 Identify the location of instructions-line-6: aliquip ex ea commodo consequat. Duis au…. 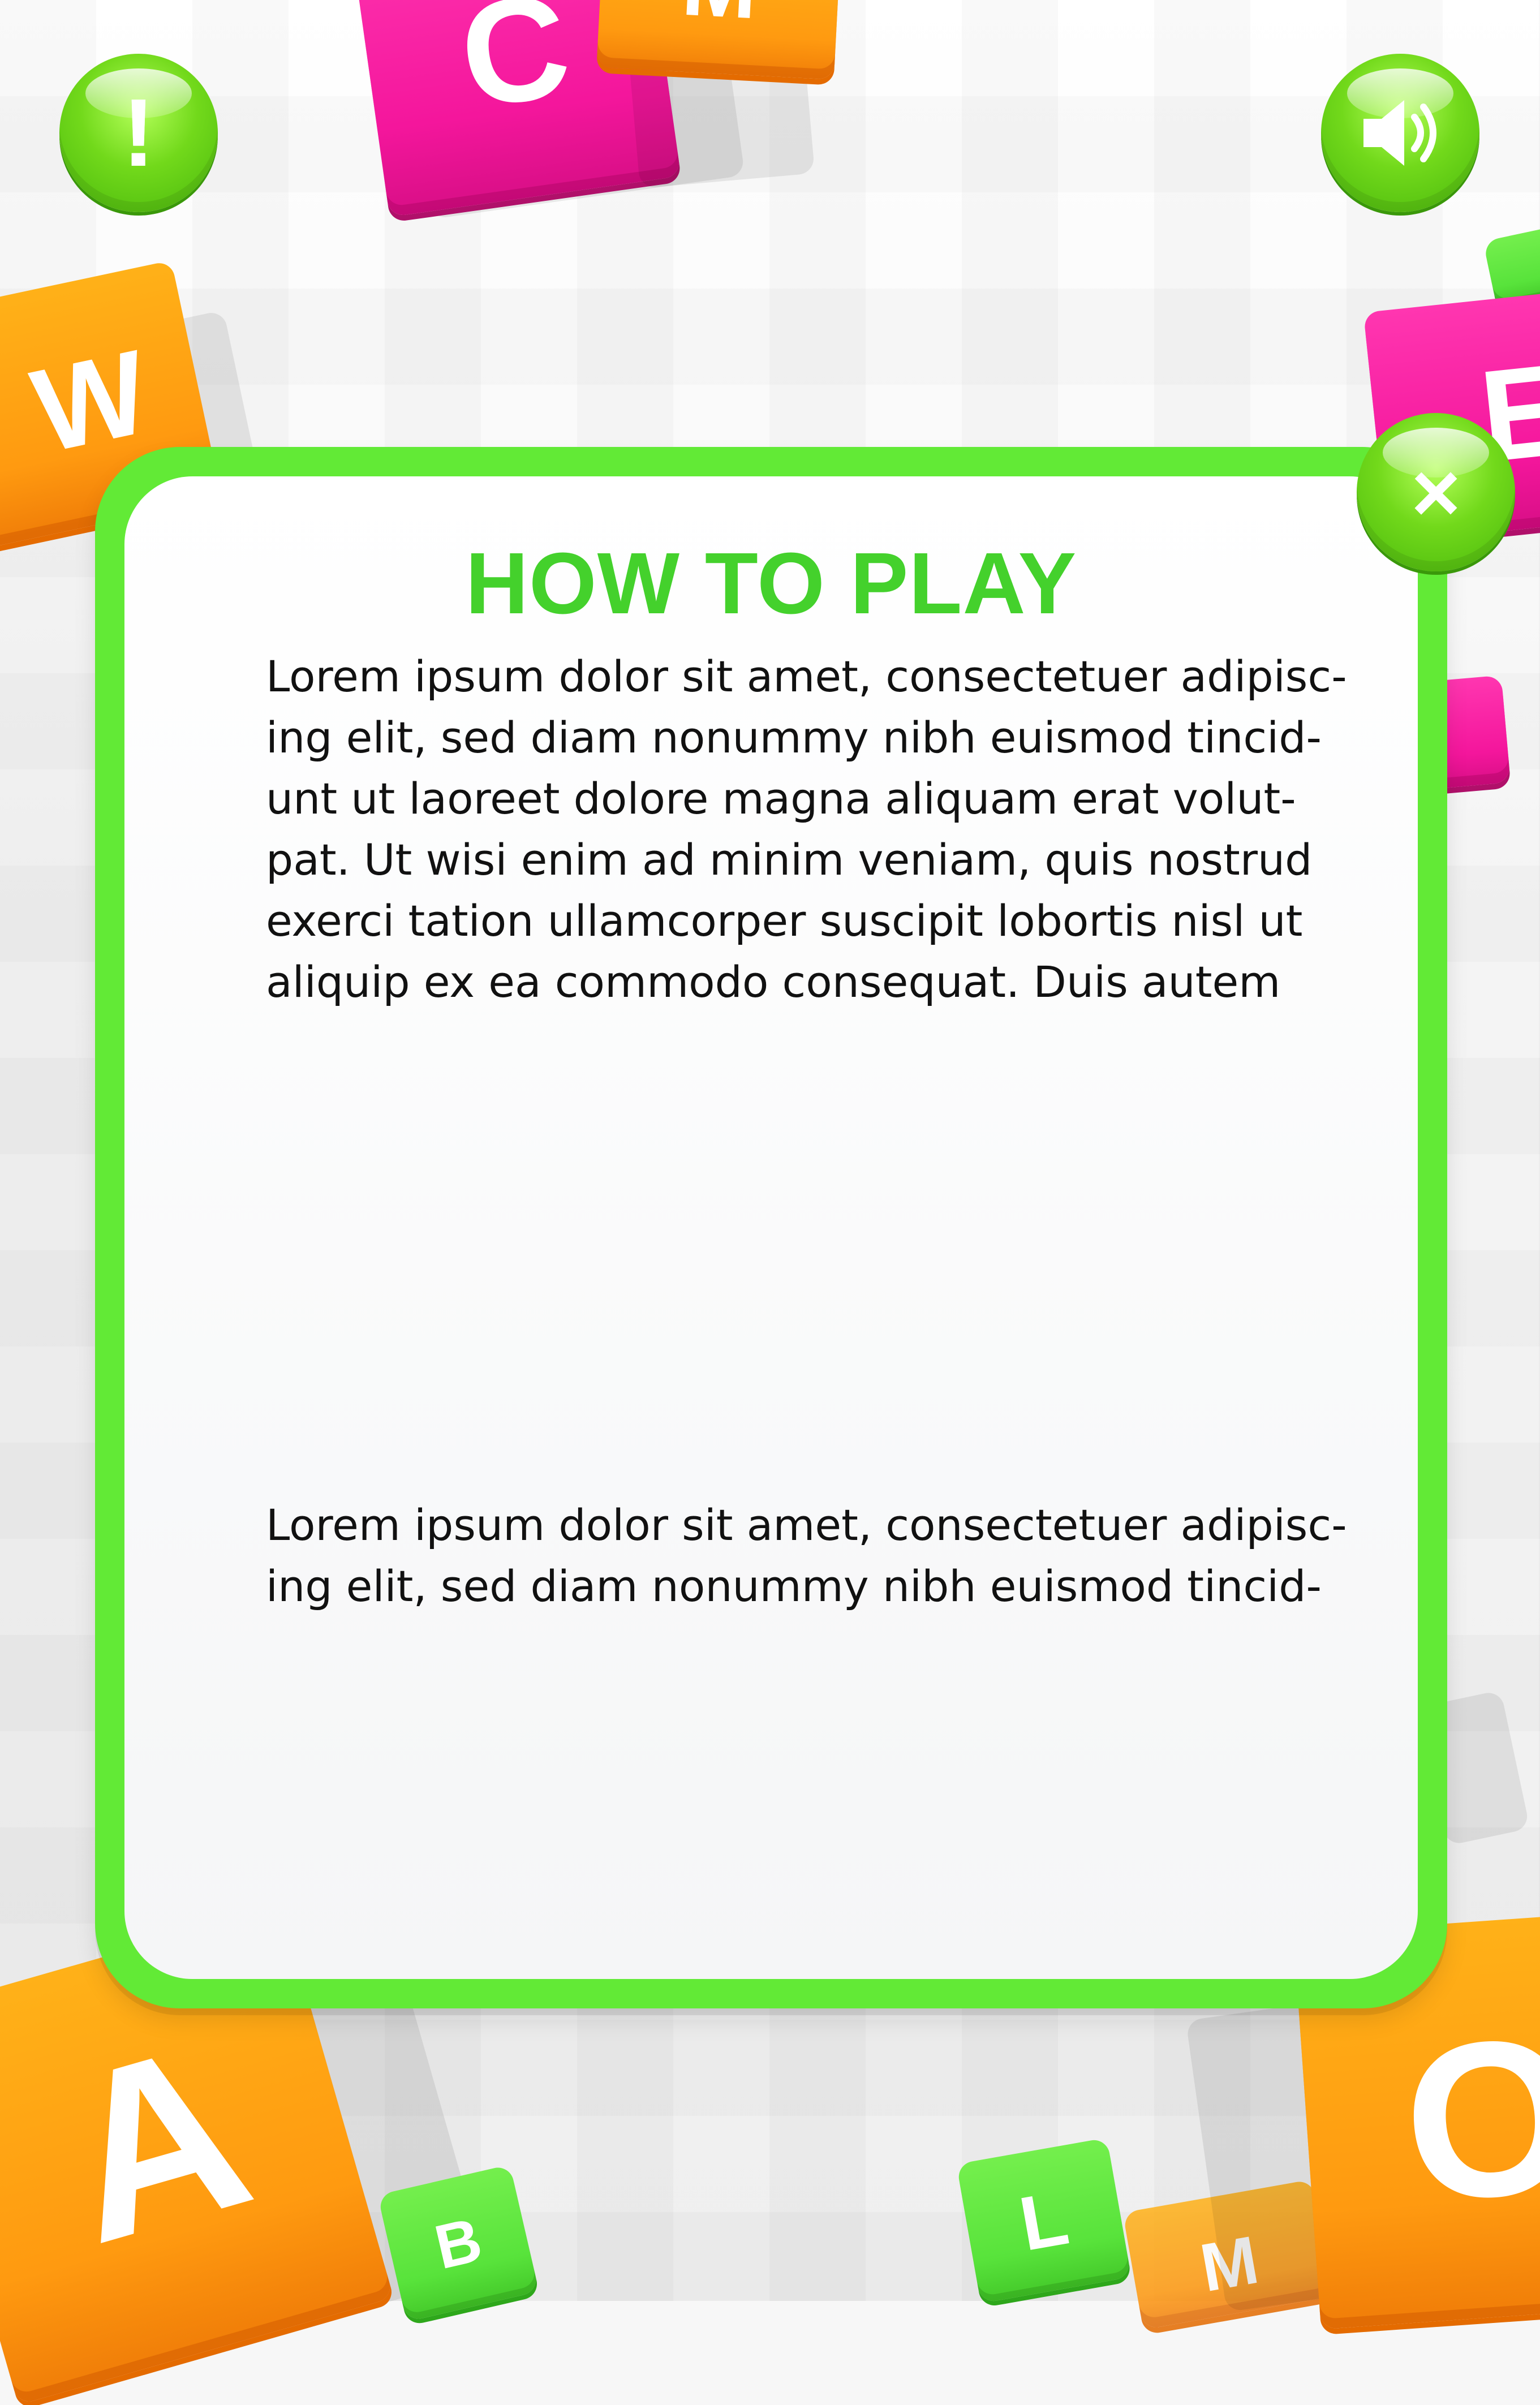
(773, 982).